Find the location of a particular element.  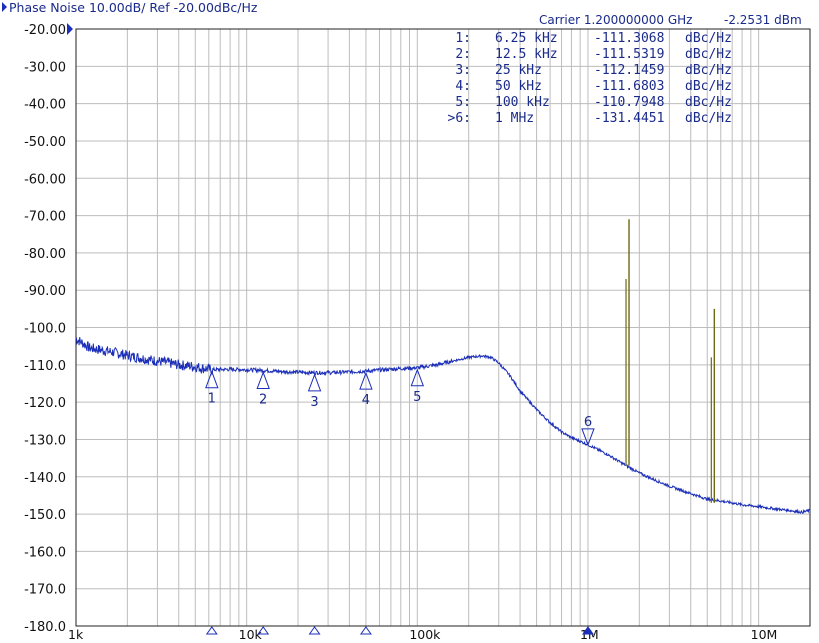

marker-id: 3: is located at coordinates (463, 70).